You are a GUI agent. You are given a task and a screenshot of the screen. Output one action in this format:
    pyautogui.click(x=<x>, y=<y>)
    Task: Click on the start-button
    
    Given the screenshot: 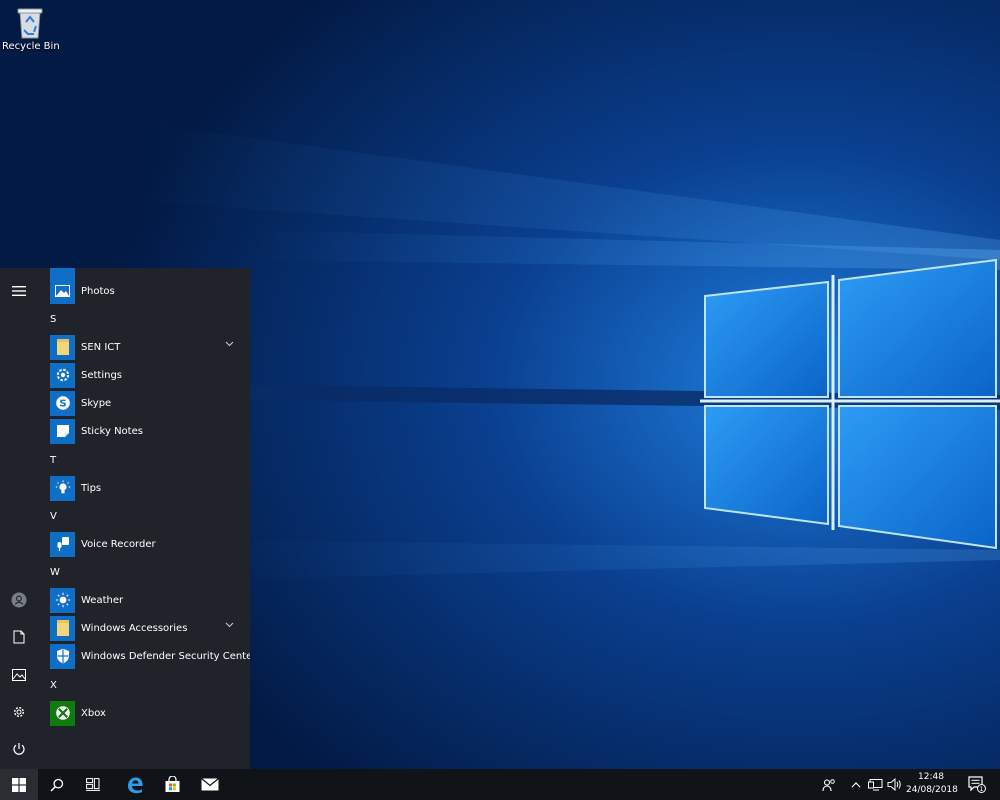 What is the action you would take?
    pyautogui.click(x=19, y=784)
    